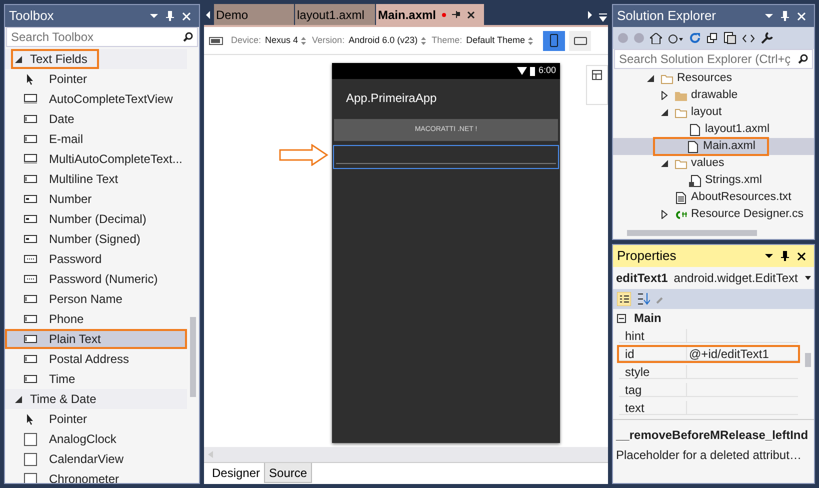 This screenshot has height=488, width=819. Describe the element at coordinates (554, 40) in the screenshot. I see `portrait-button` at that location.